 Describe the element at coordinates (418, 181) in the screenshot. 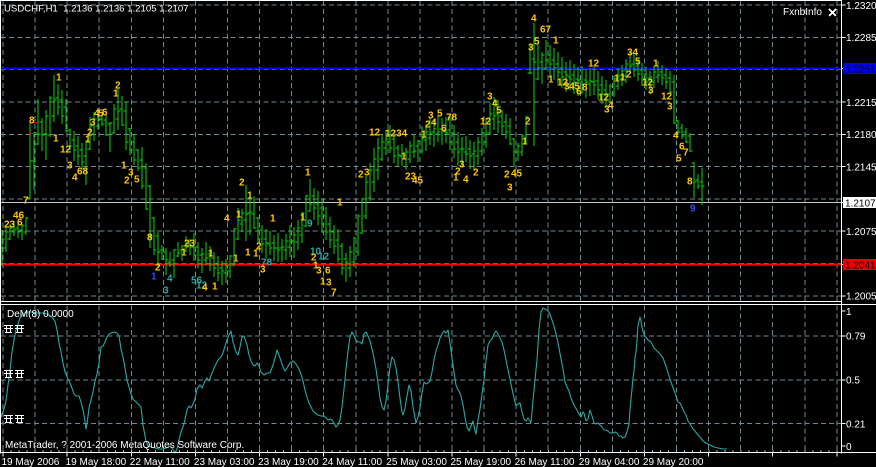

I see `svg-text: 45` at that location.